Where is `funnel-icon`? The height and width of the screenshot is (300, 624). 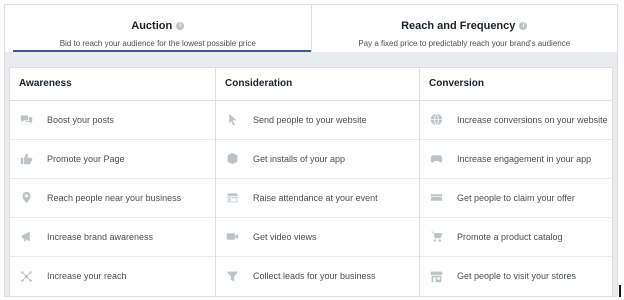
funnel-icon is located at coordinates (232, 276).